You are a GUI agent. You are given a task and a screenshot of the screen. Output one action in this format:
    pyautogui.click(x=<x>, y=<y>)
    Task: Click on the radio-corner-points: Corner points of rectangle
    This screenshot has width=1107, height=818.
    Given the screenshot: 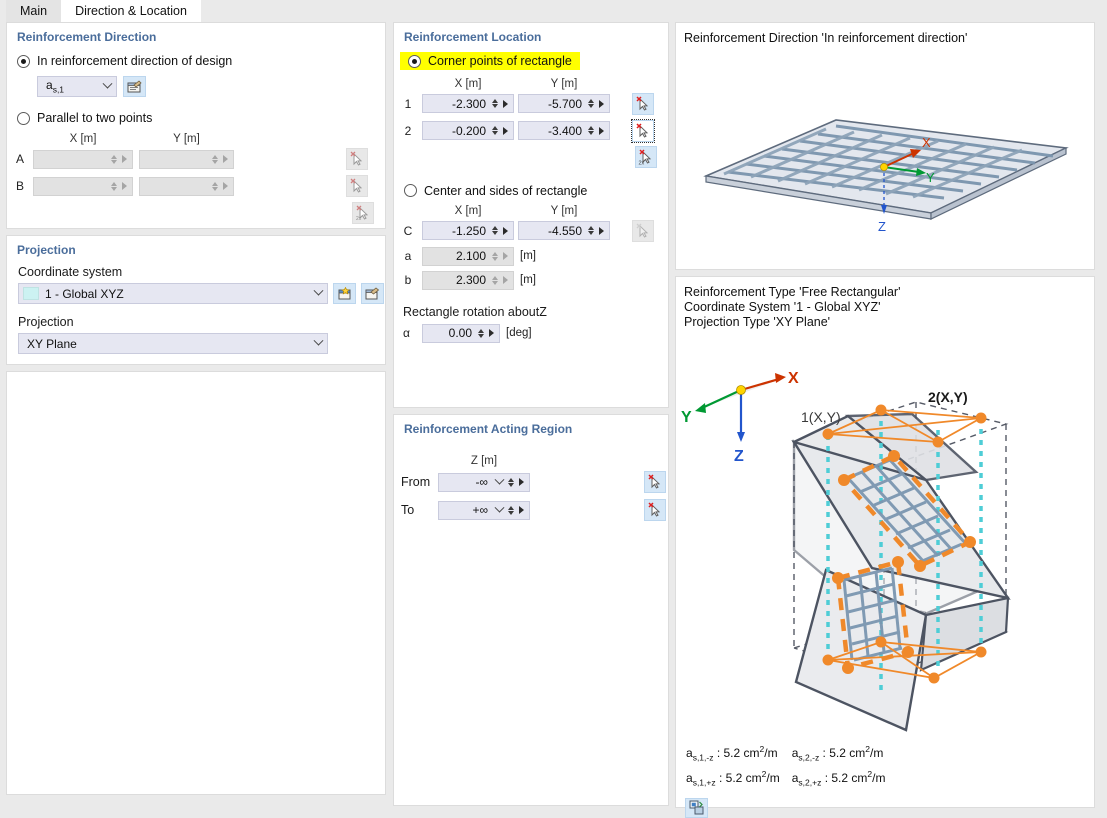 What is the action you would take?
    pyautogui.click(x=490, y=61)
    